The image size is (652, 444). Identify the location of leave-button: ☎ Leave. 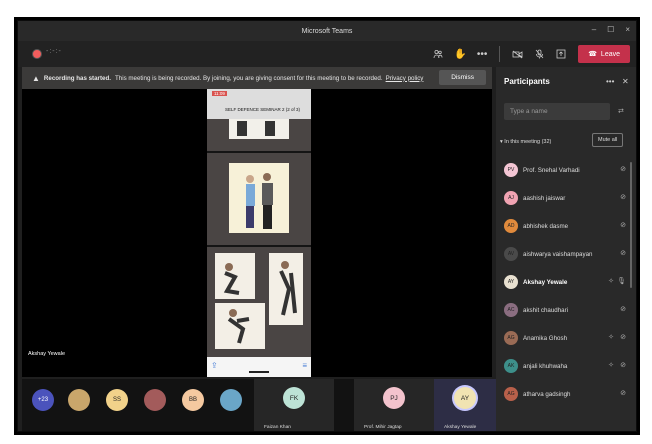
(604, 54).